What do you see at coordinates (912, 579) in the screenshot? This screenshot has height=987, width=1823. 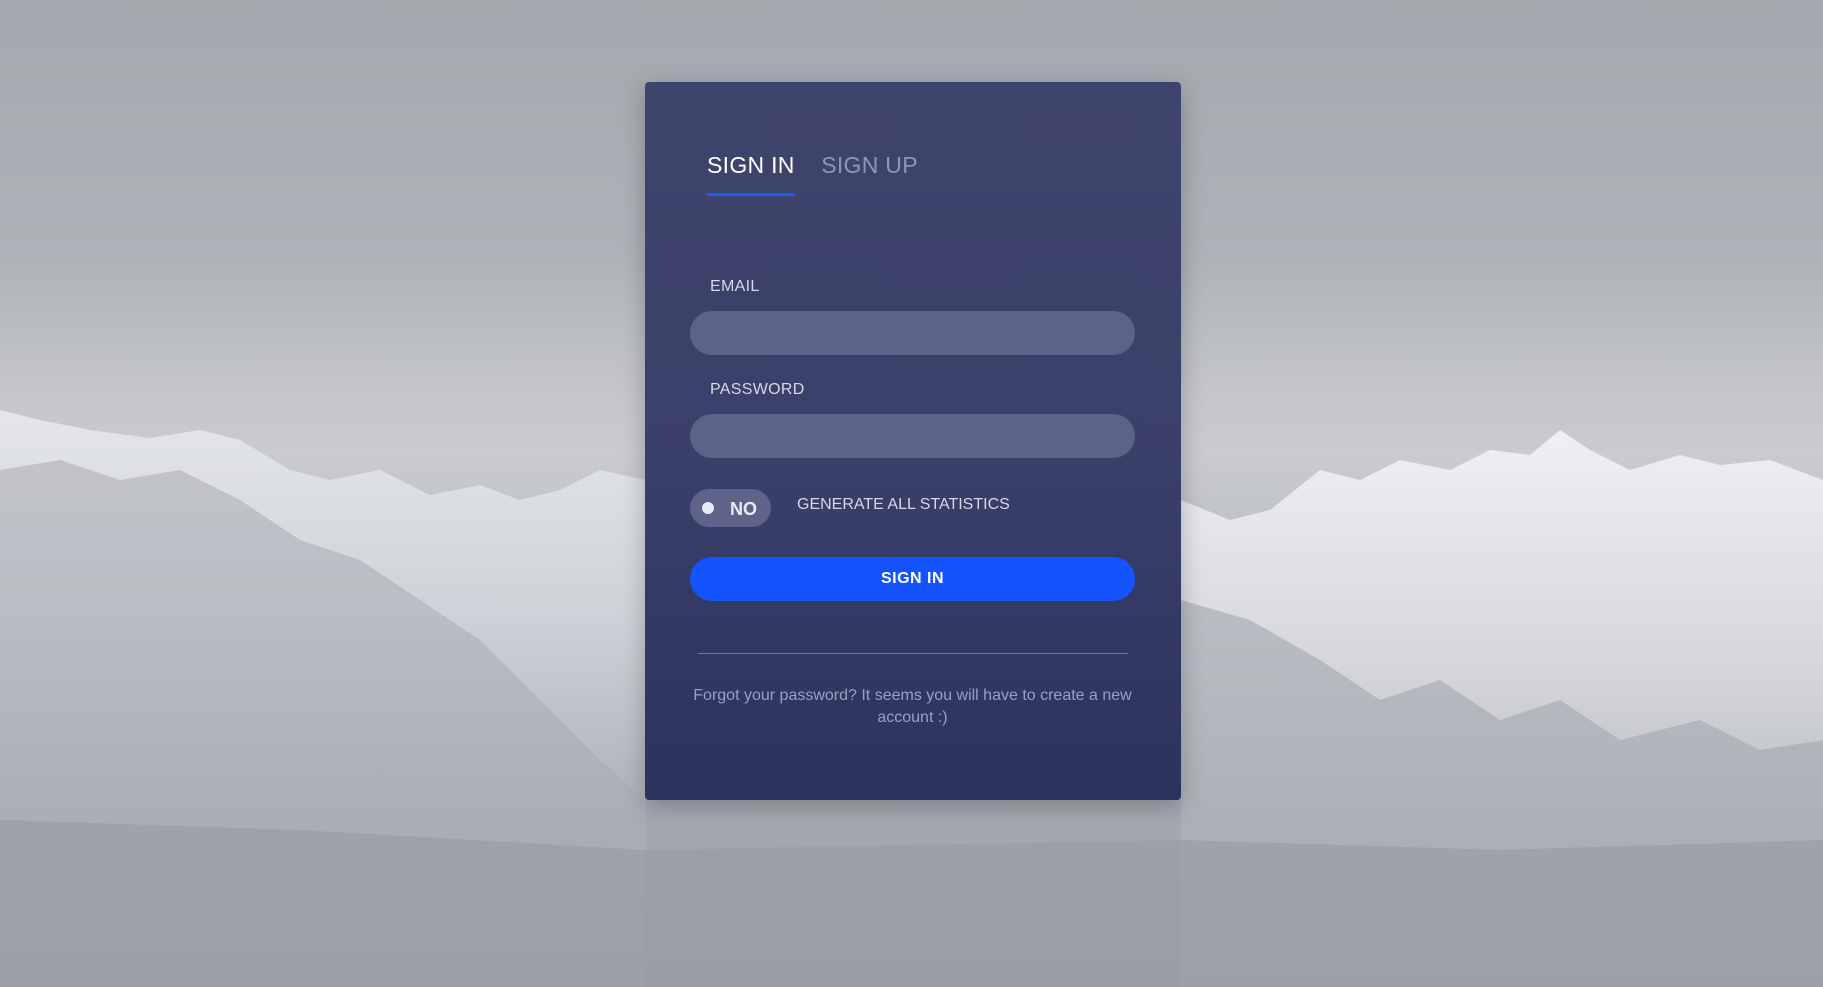 I see `sign-in-button: SIGN IN` at bounding box center [912, 579].